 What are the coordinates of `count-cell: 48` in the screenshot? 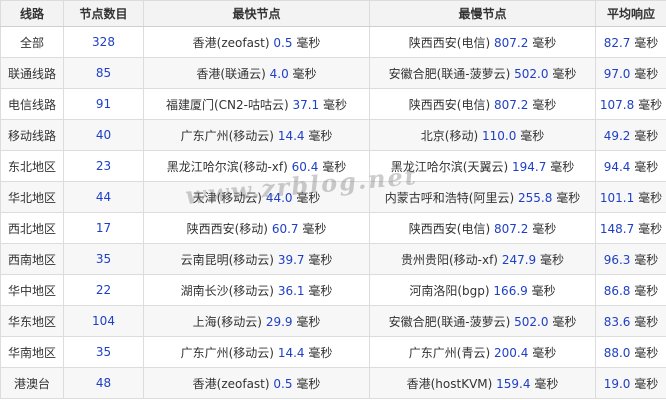 It's located at (103, 383).